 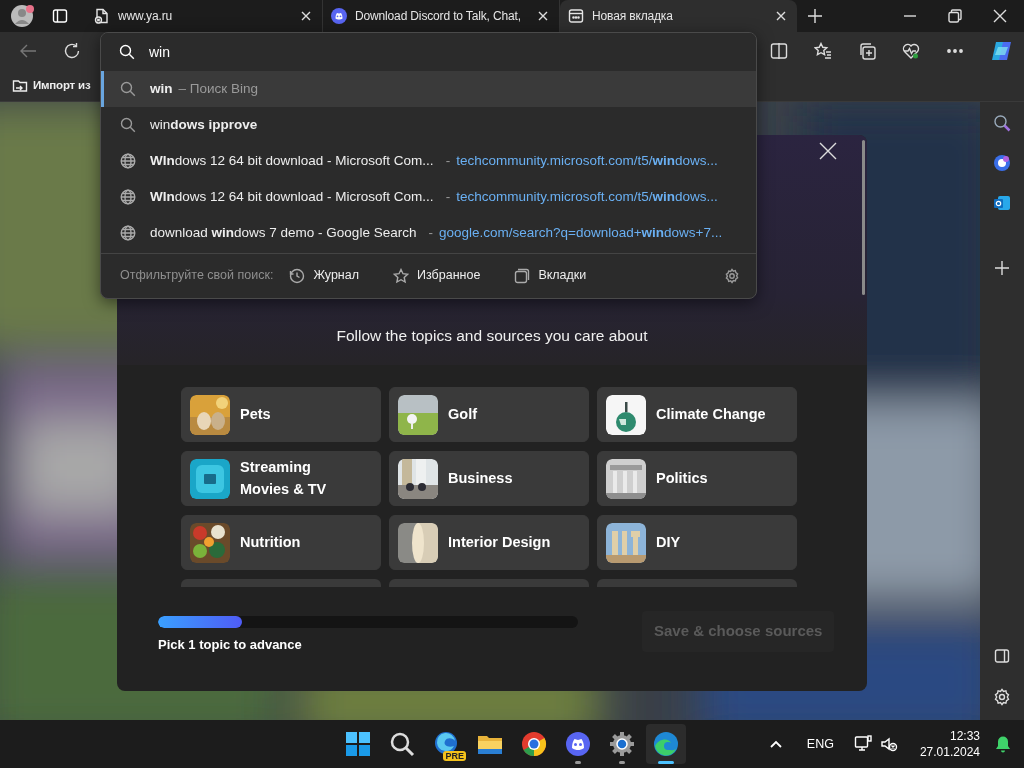 What do you see at coordinates (867, 51) in the screenshot?
I see `collections-icon` at bounding box center [867, 51].